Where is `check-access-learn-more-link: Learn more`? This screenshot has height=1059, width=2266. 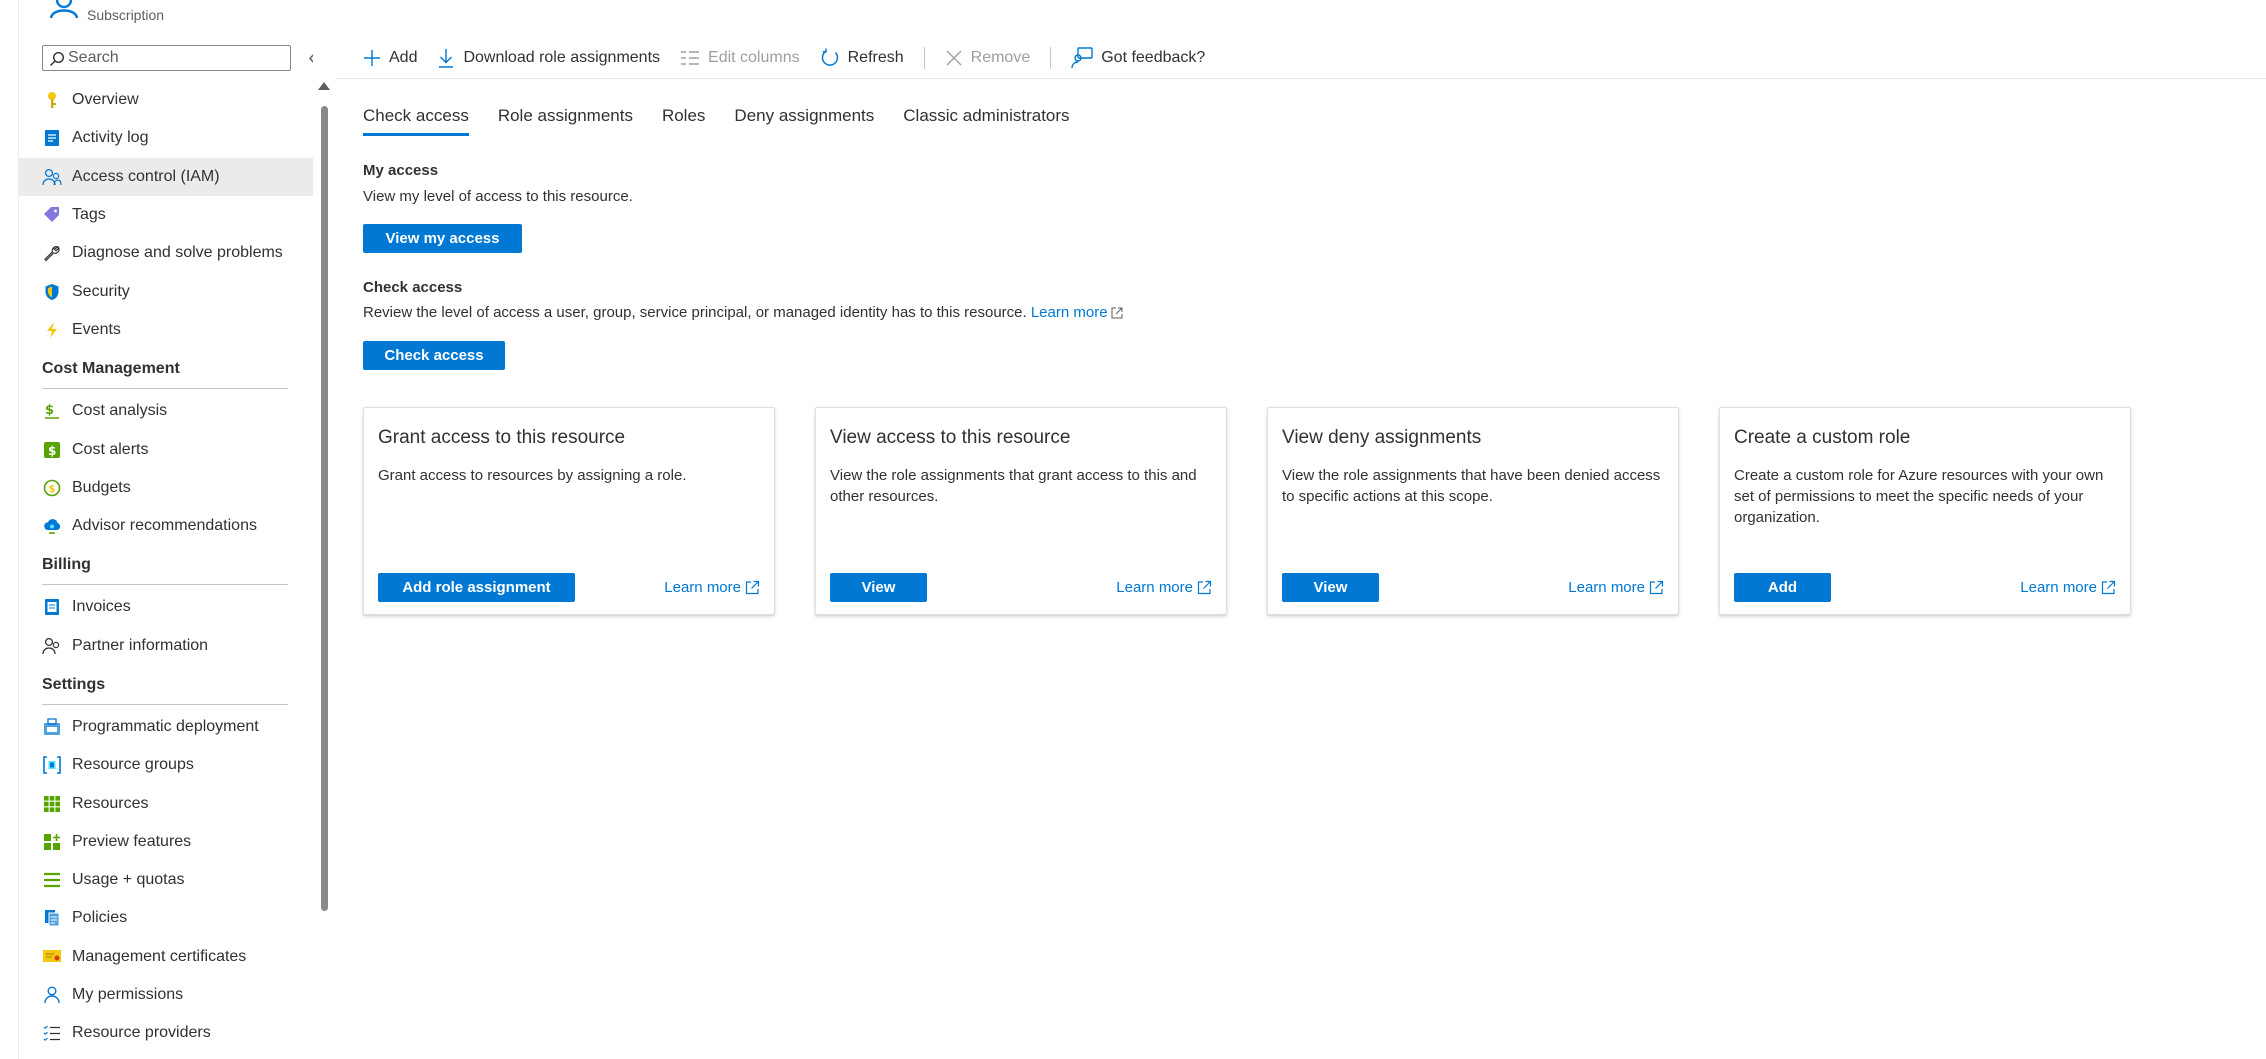
check-access-learn-more-link: Learn more is located at coordinates (1077, 312).